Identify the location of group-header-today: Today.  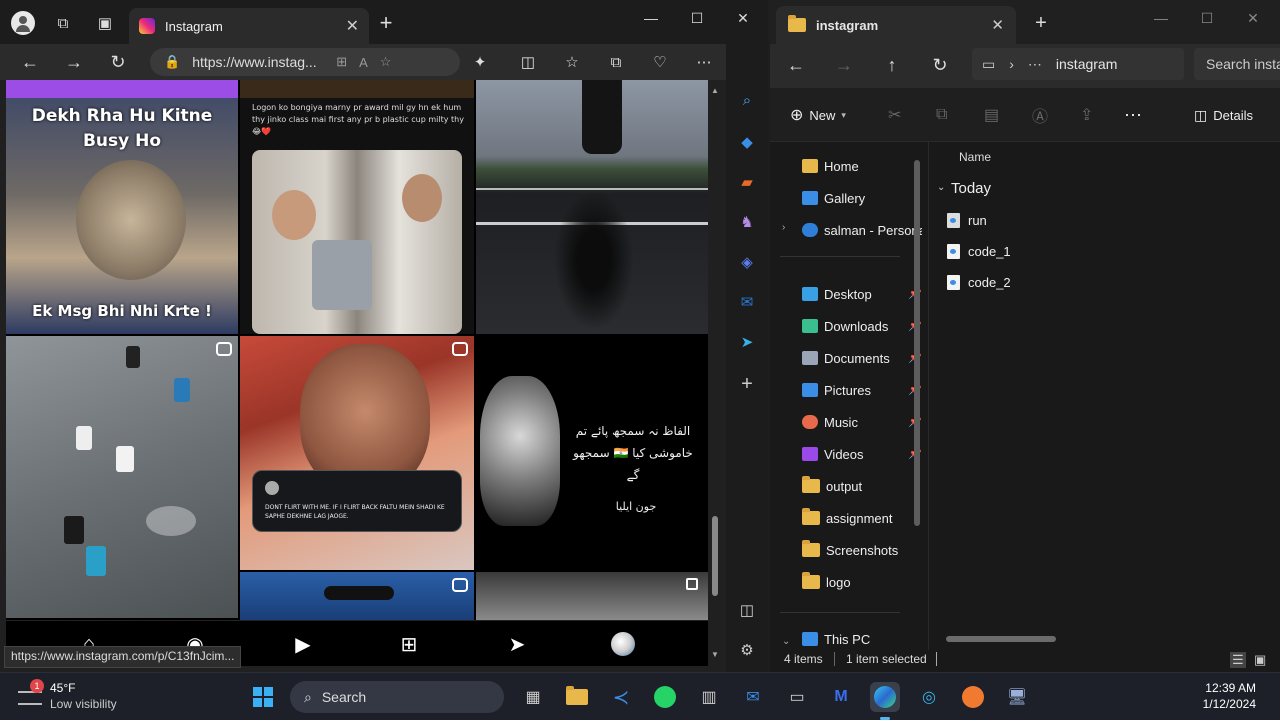
(971, 188).